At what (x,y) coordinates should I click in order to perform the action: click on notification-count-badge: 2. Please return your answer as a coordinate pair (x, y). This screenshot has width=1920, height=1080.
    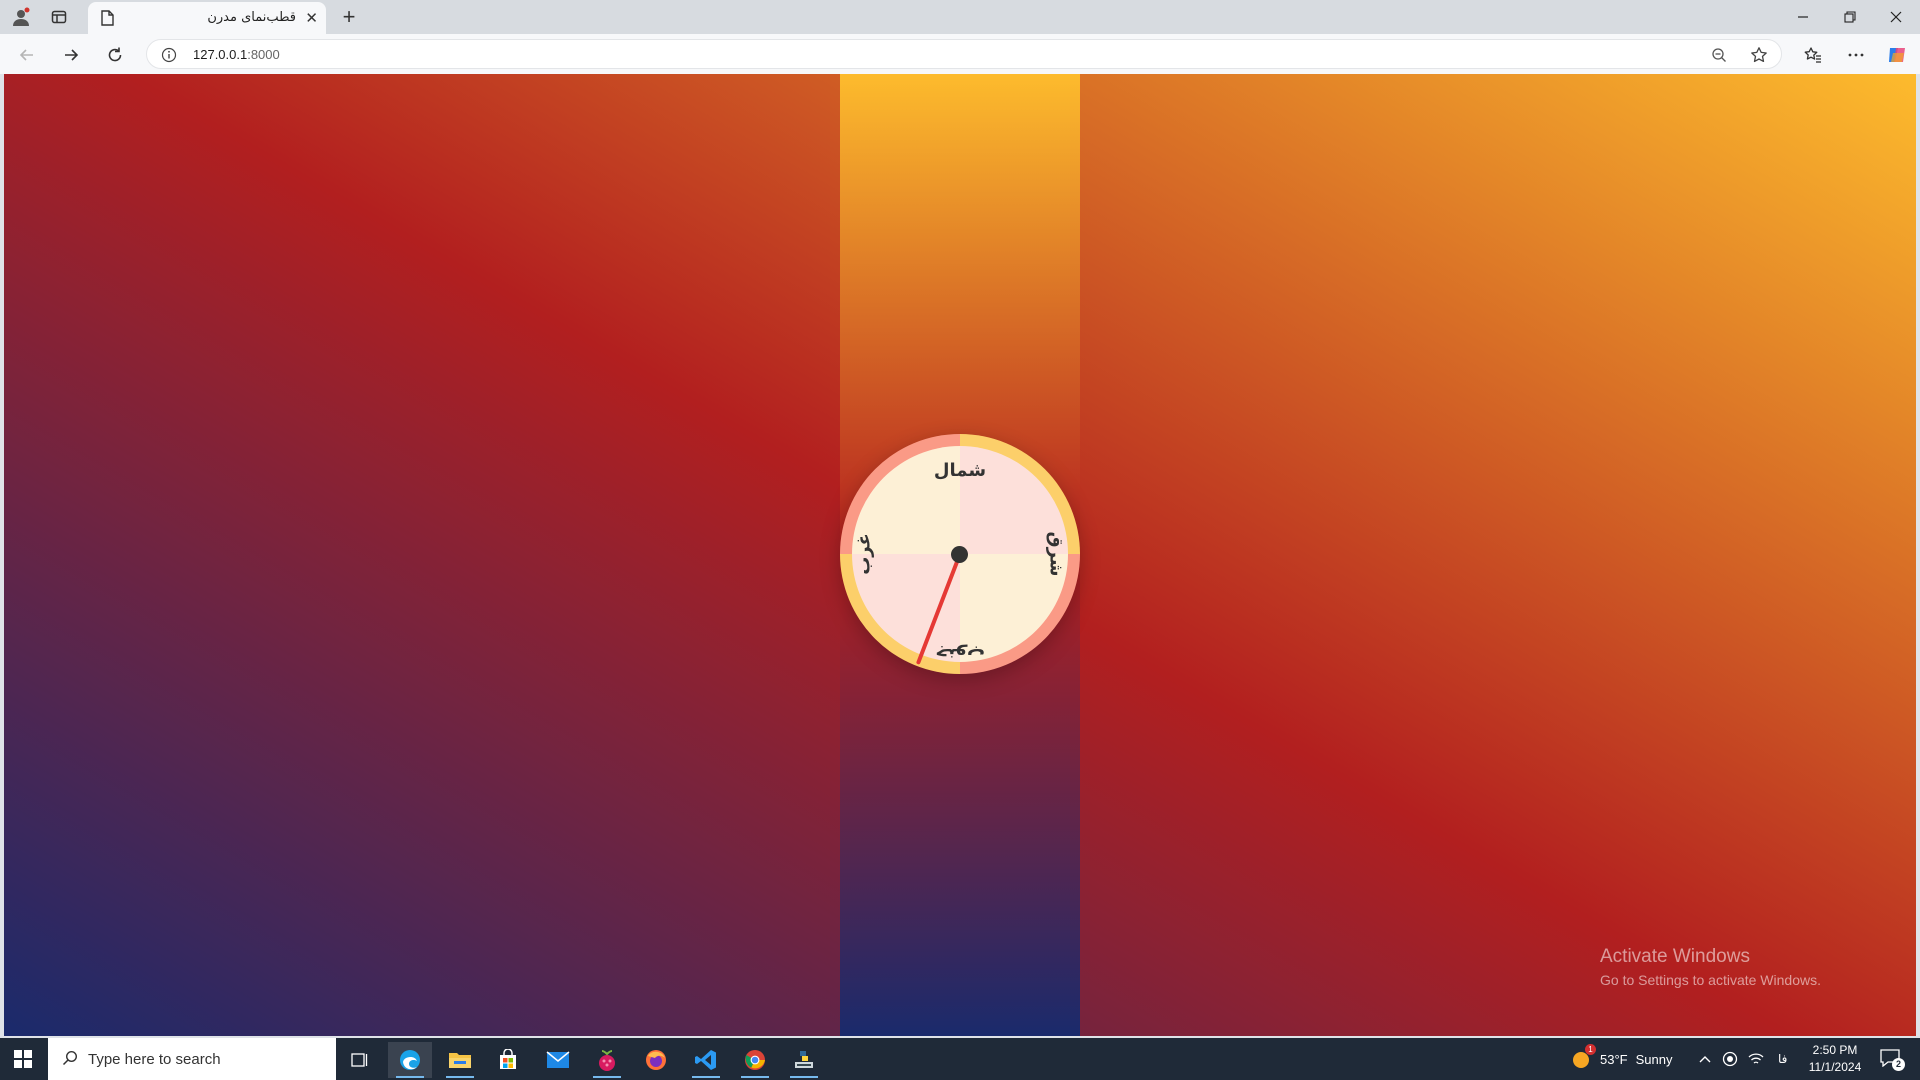
    Looking at the image, I should click on (1898, 1064).